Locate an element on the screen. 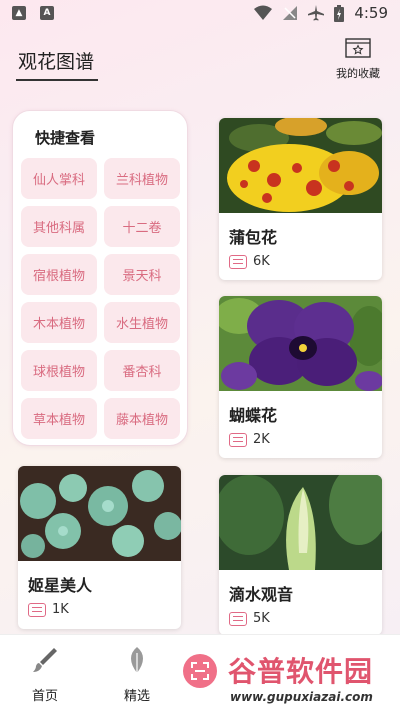 The image size is (400, 711). chip-other-families: 其他科属 is located at coordinates (59, 226).